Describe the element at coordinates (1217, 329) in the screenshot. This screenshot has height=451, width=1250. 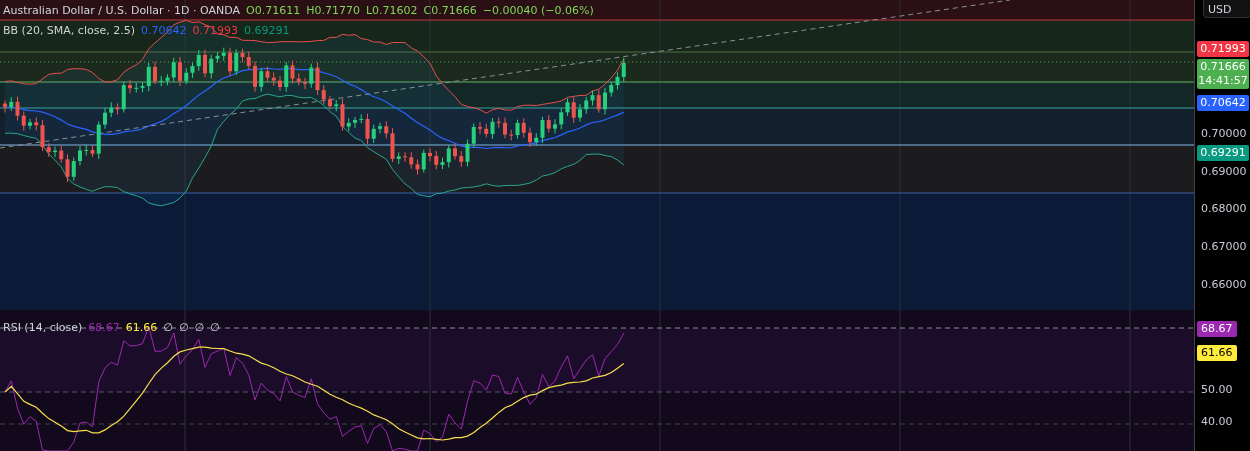
I see `rsi-badge: 68.67` at that location.